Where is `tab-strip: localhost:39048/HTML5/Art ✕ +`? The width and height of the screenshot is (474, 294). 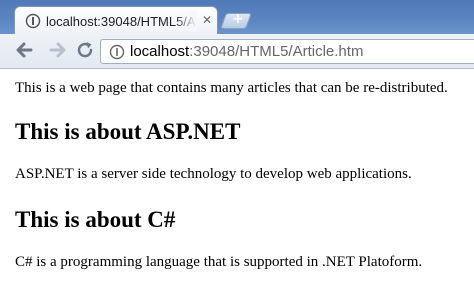 tab-strip: localhost:39048/HTML5/Art ✕ + is located at coordinates (237, 17).